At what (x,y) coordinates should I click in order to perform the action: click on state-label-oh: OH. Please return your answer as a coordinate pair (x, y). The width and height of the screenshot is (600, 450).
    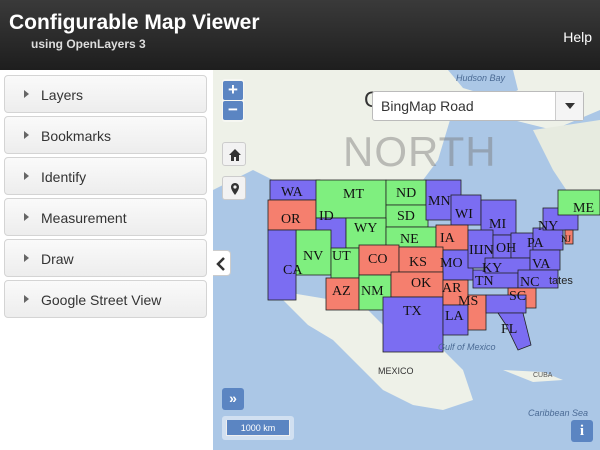
    Looking at the image, I should click on (506, 248).